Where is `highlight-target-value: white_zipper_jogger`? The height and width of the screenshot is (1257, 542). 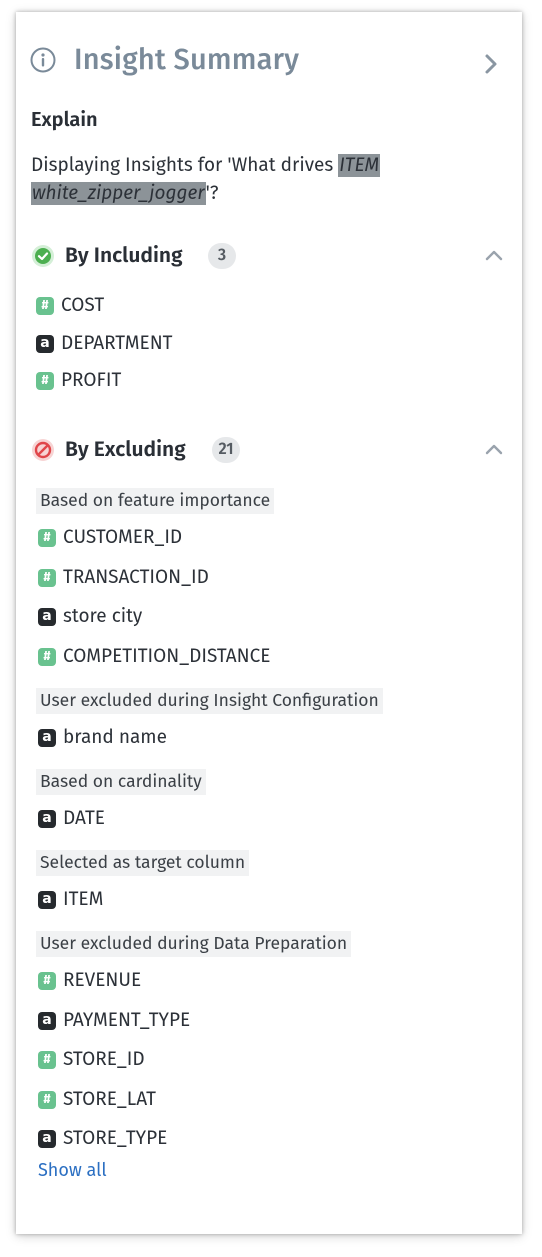 highlight-target-value: white_zipper_jogger is located at coordinates (118, 193).